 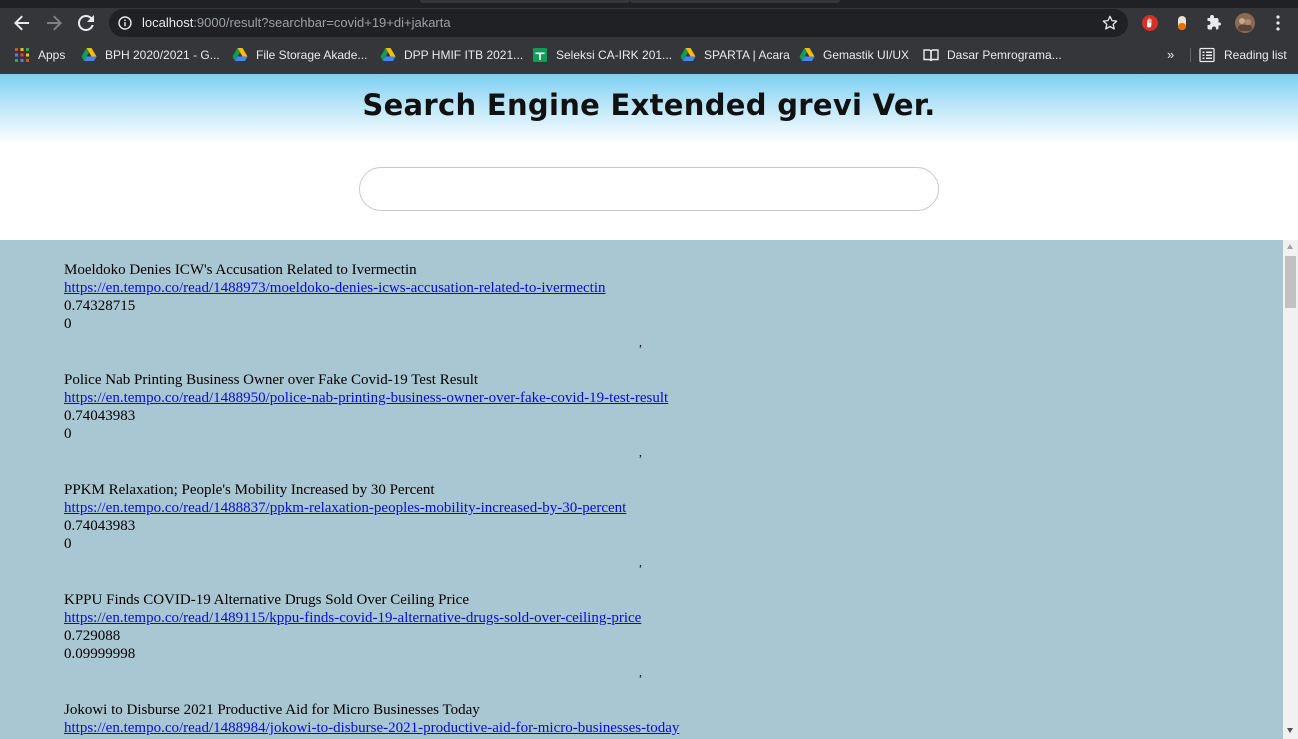 I want to click on info-icon, so click(x=125, y=23).